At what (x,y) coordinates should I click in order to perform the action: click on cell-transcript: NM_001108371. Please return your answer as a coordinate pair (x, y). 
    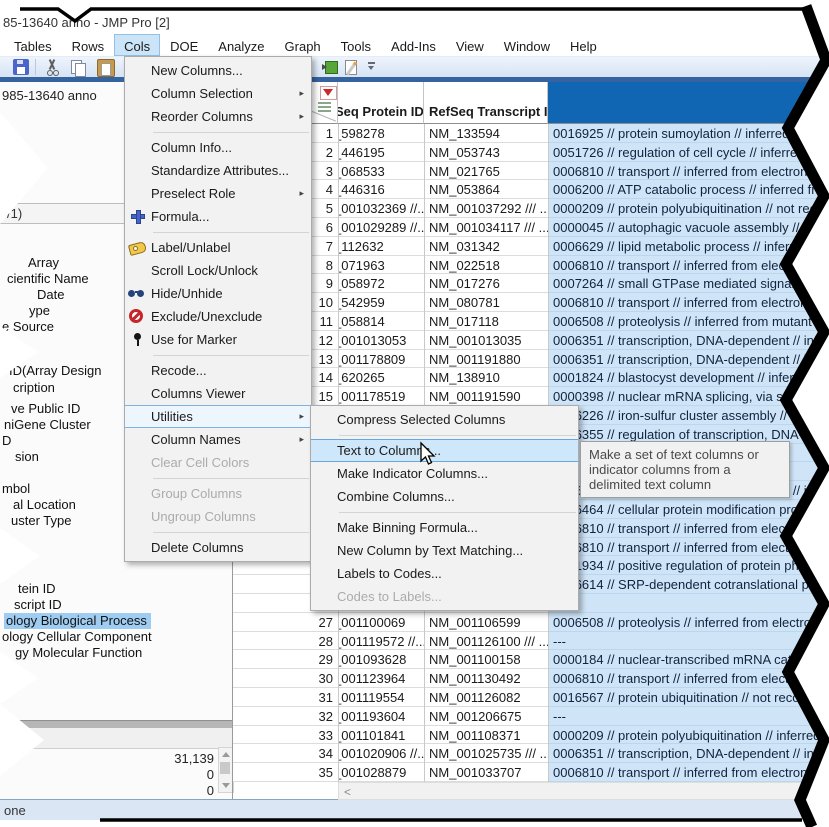
    Looking at the image, I should click on (486, 735).